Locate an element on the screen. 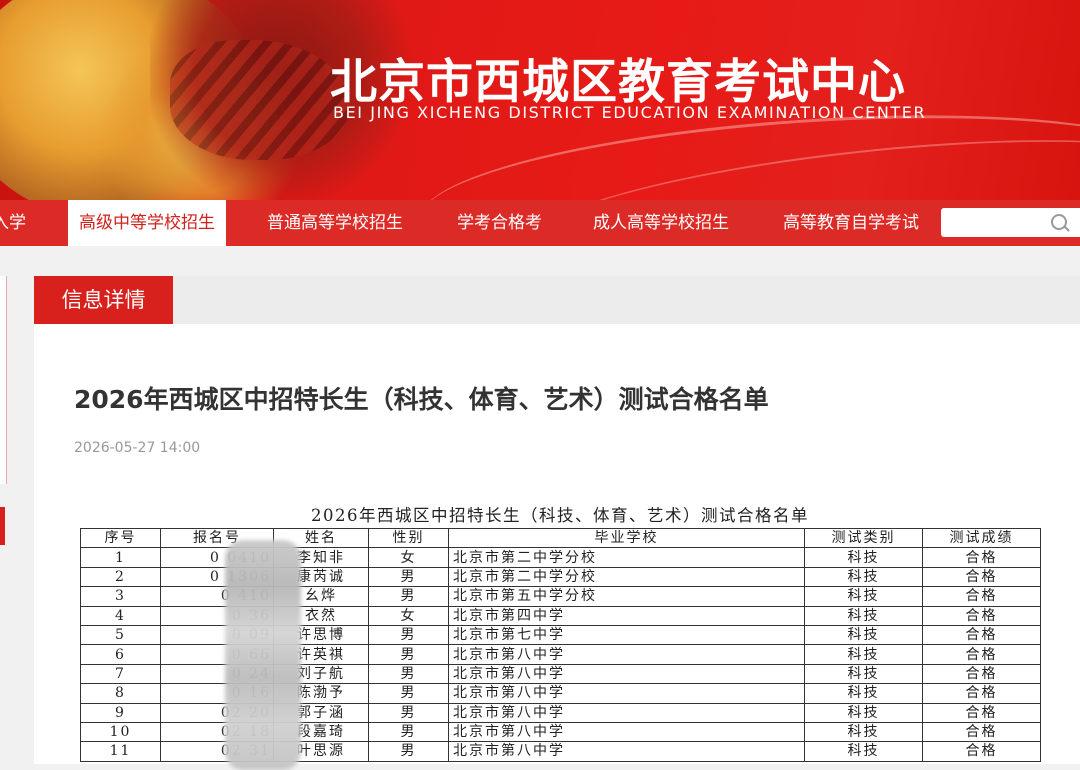 The image size is (1080, 770). table-header-row: 序号 报名号 姓名 性别 毕业学校 测试类别 测试成绩 is located at coordinates (560, 538).